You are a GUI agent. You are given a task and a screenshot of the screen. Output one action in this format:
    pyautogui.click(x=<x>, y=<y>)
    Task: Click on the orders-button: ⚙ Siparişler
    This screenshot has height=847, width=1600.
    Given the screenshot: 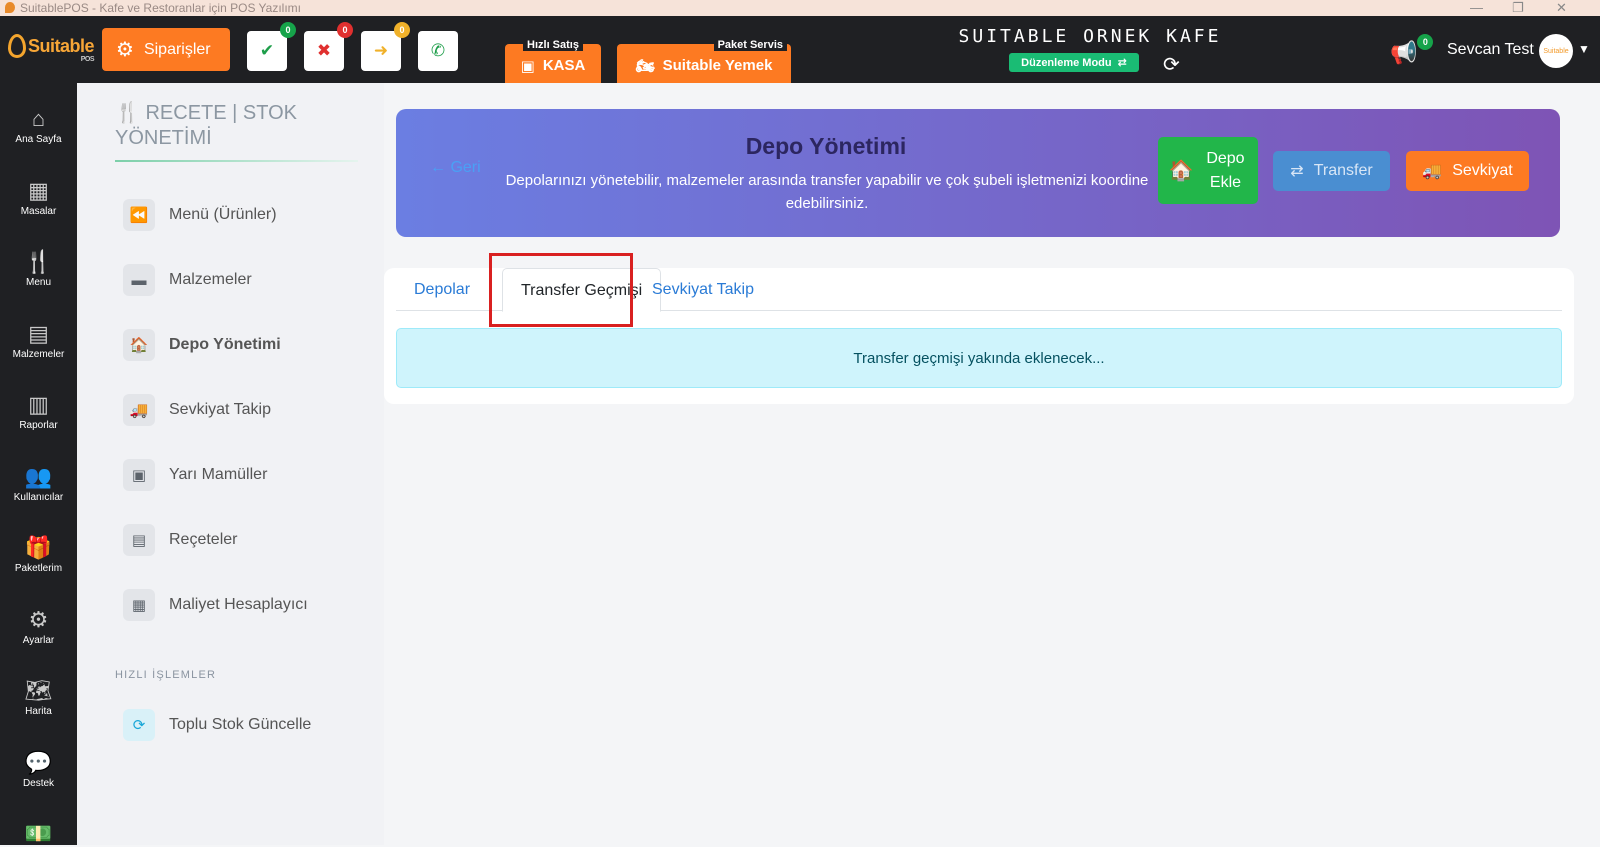 What is the action you would take?
    pyautogui.click(x=166, y=49)
    